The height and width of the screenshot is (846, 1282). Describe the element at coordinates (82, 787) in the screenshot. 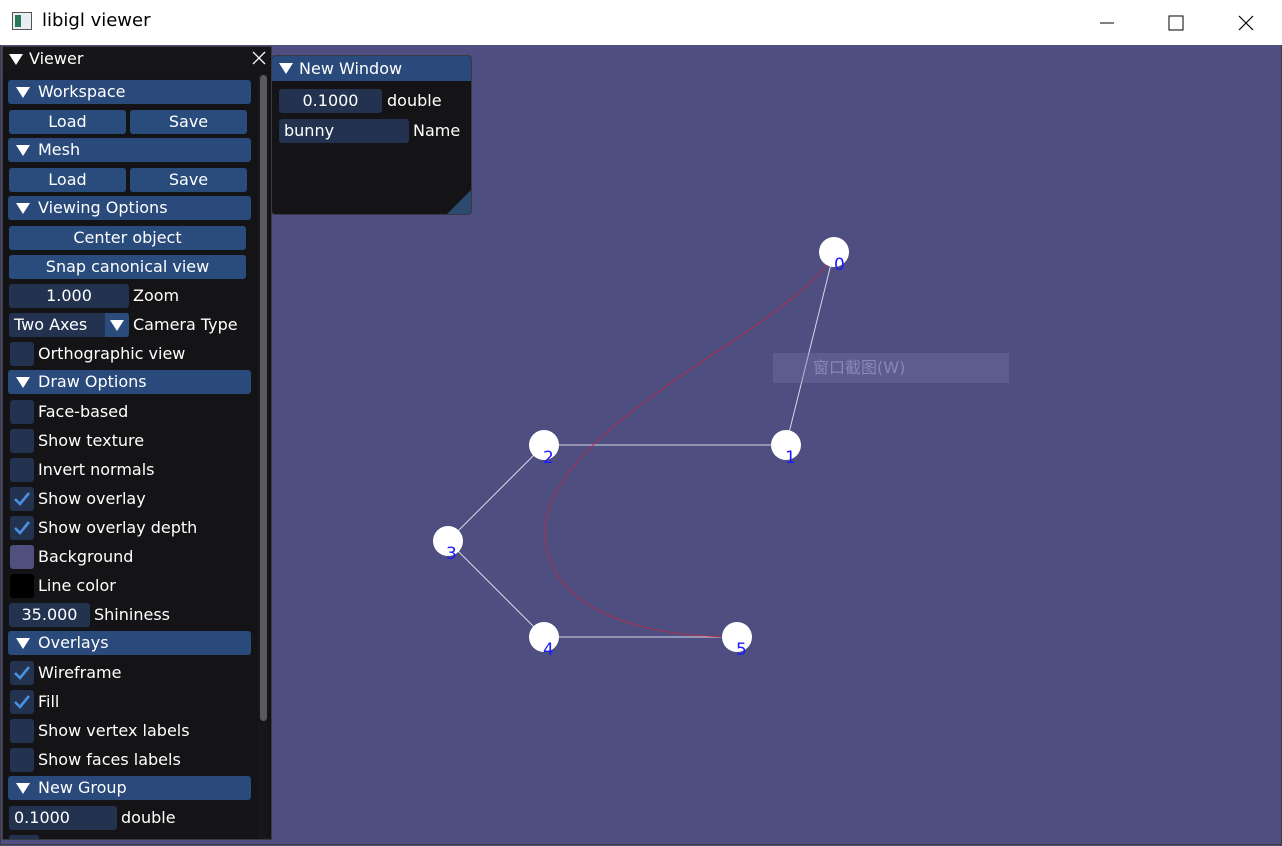

I see `new-group-header-label: New Group` at that location.